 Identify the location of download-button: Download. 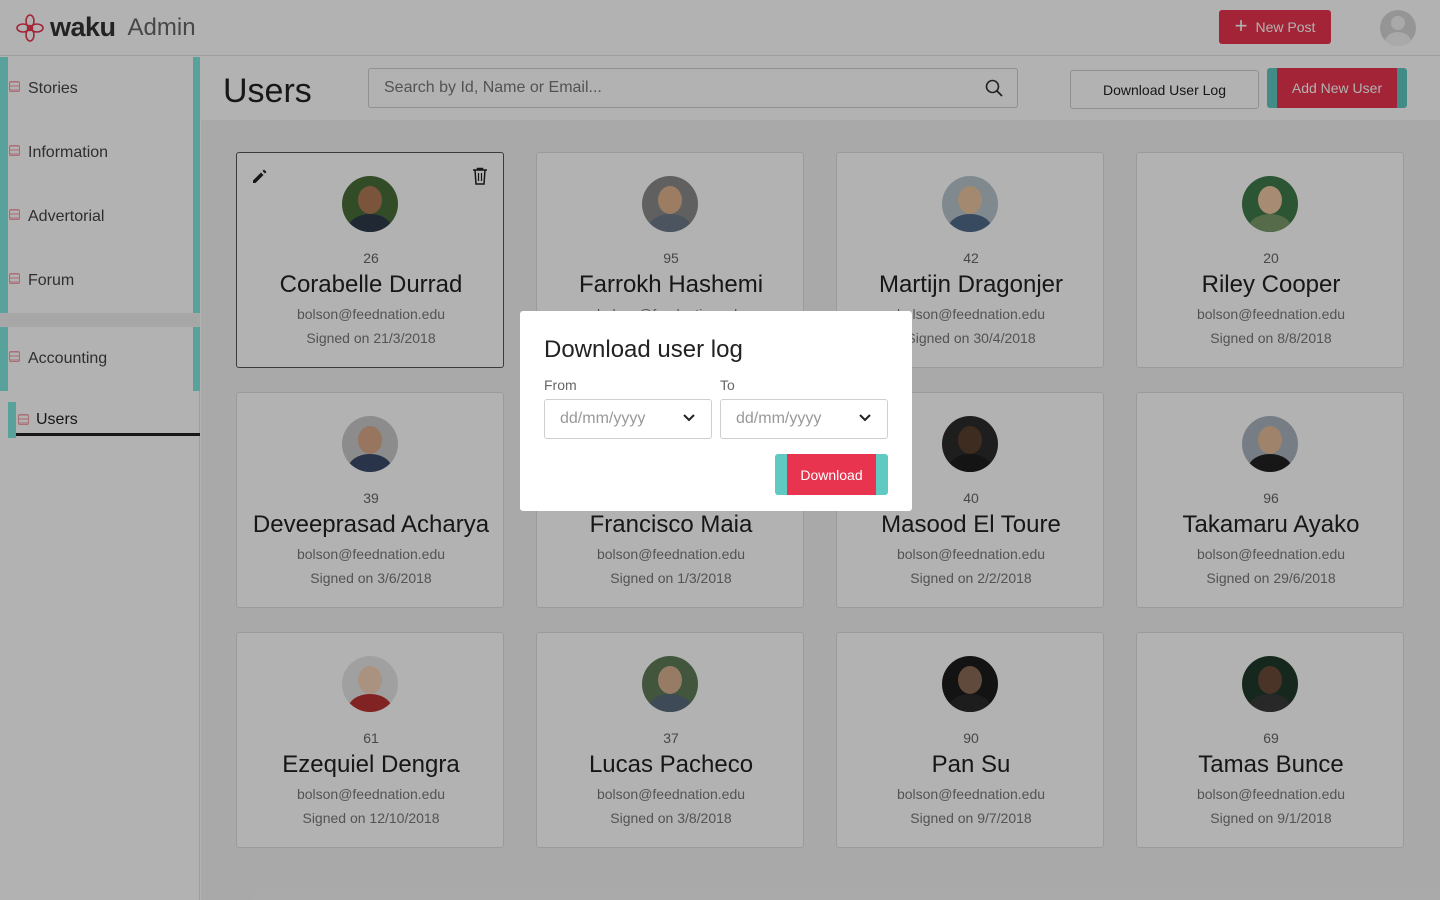
(831, 474).